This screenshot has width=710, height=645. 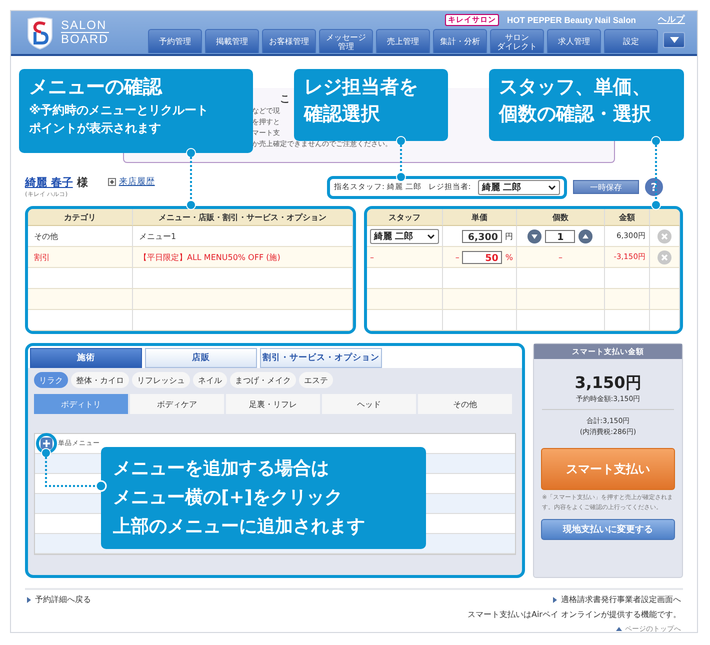 What do you see at coordinates (403, 41) in the screenshot?
I see `nav-tab: 売上管理` at bounding box center [403, 41].